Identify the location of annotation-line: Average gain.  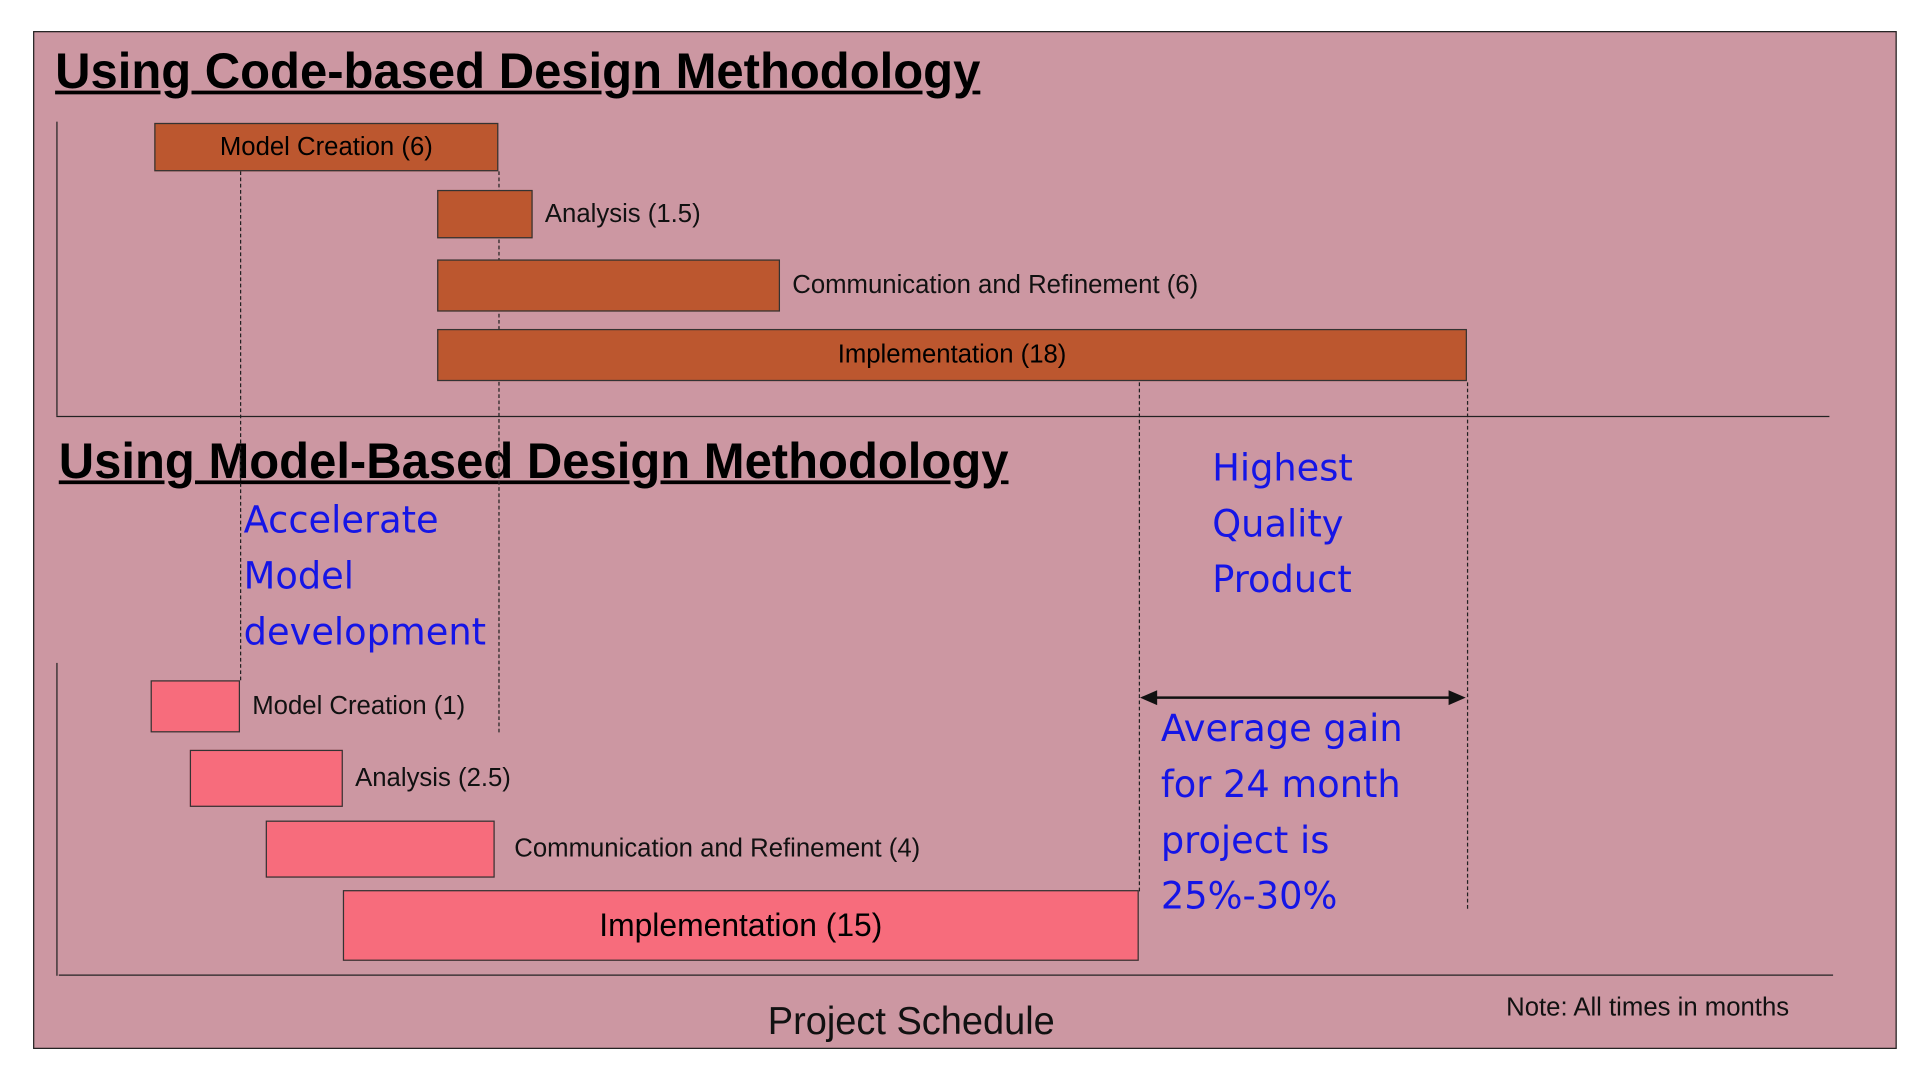
(1281, 729).